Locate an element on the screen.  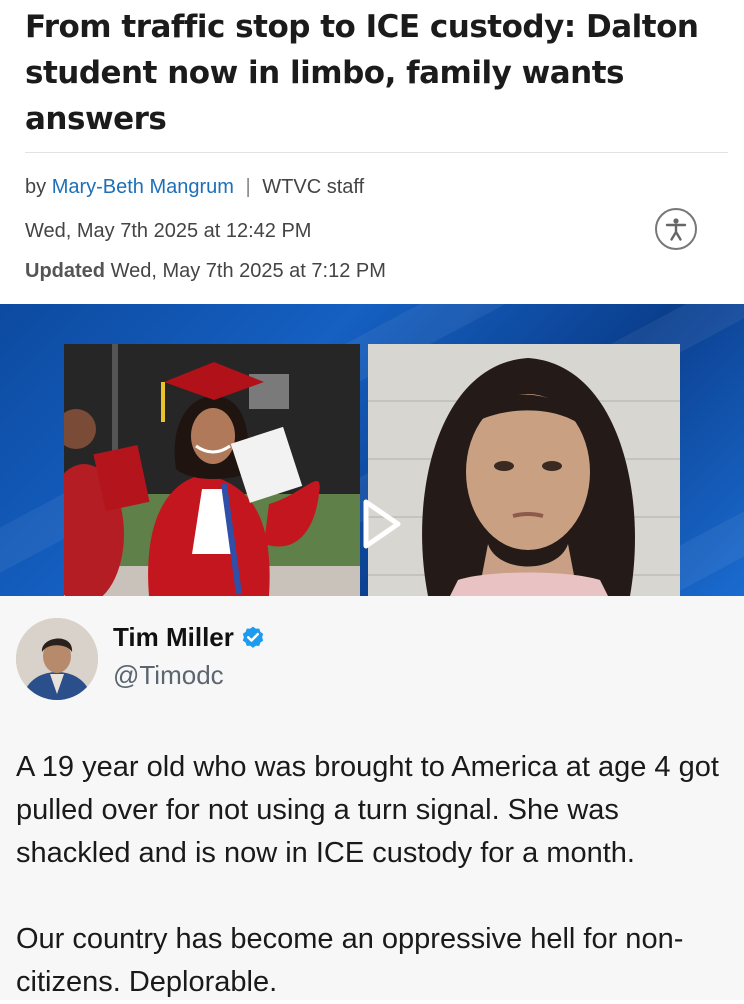
published-date: Wed, May 7th 2025 at 12:42 PM is located at coordinates (168, 231).